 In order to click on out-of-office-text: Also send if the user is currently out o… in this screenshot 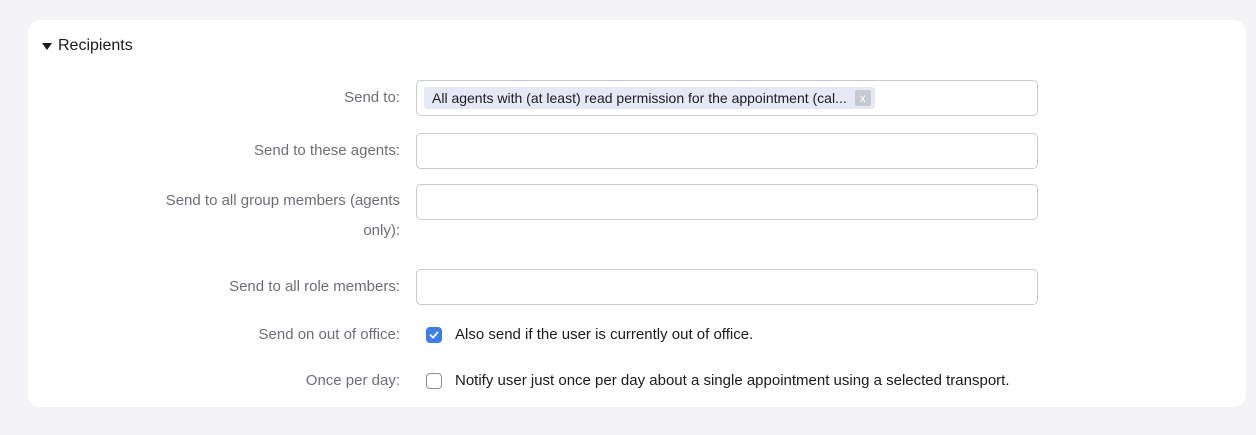, I will do `click(604, 334)`.